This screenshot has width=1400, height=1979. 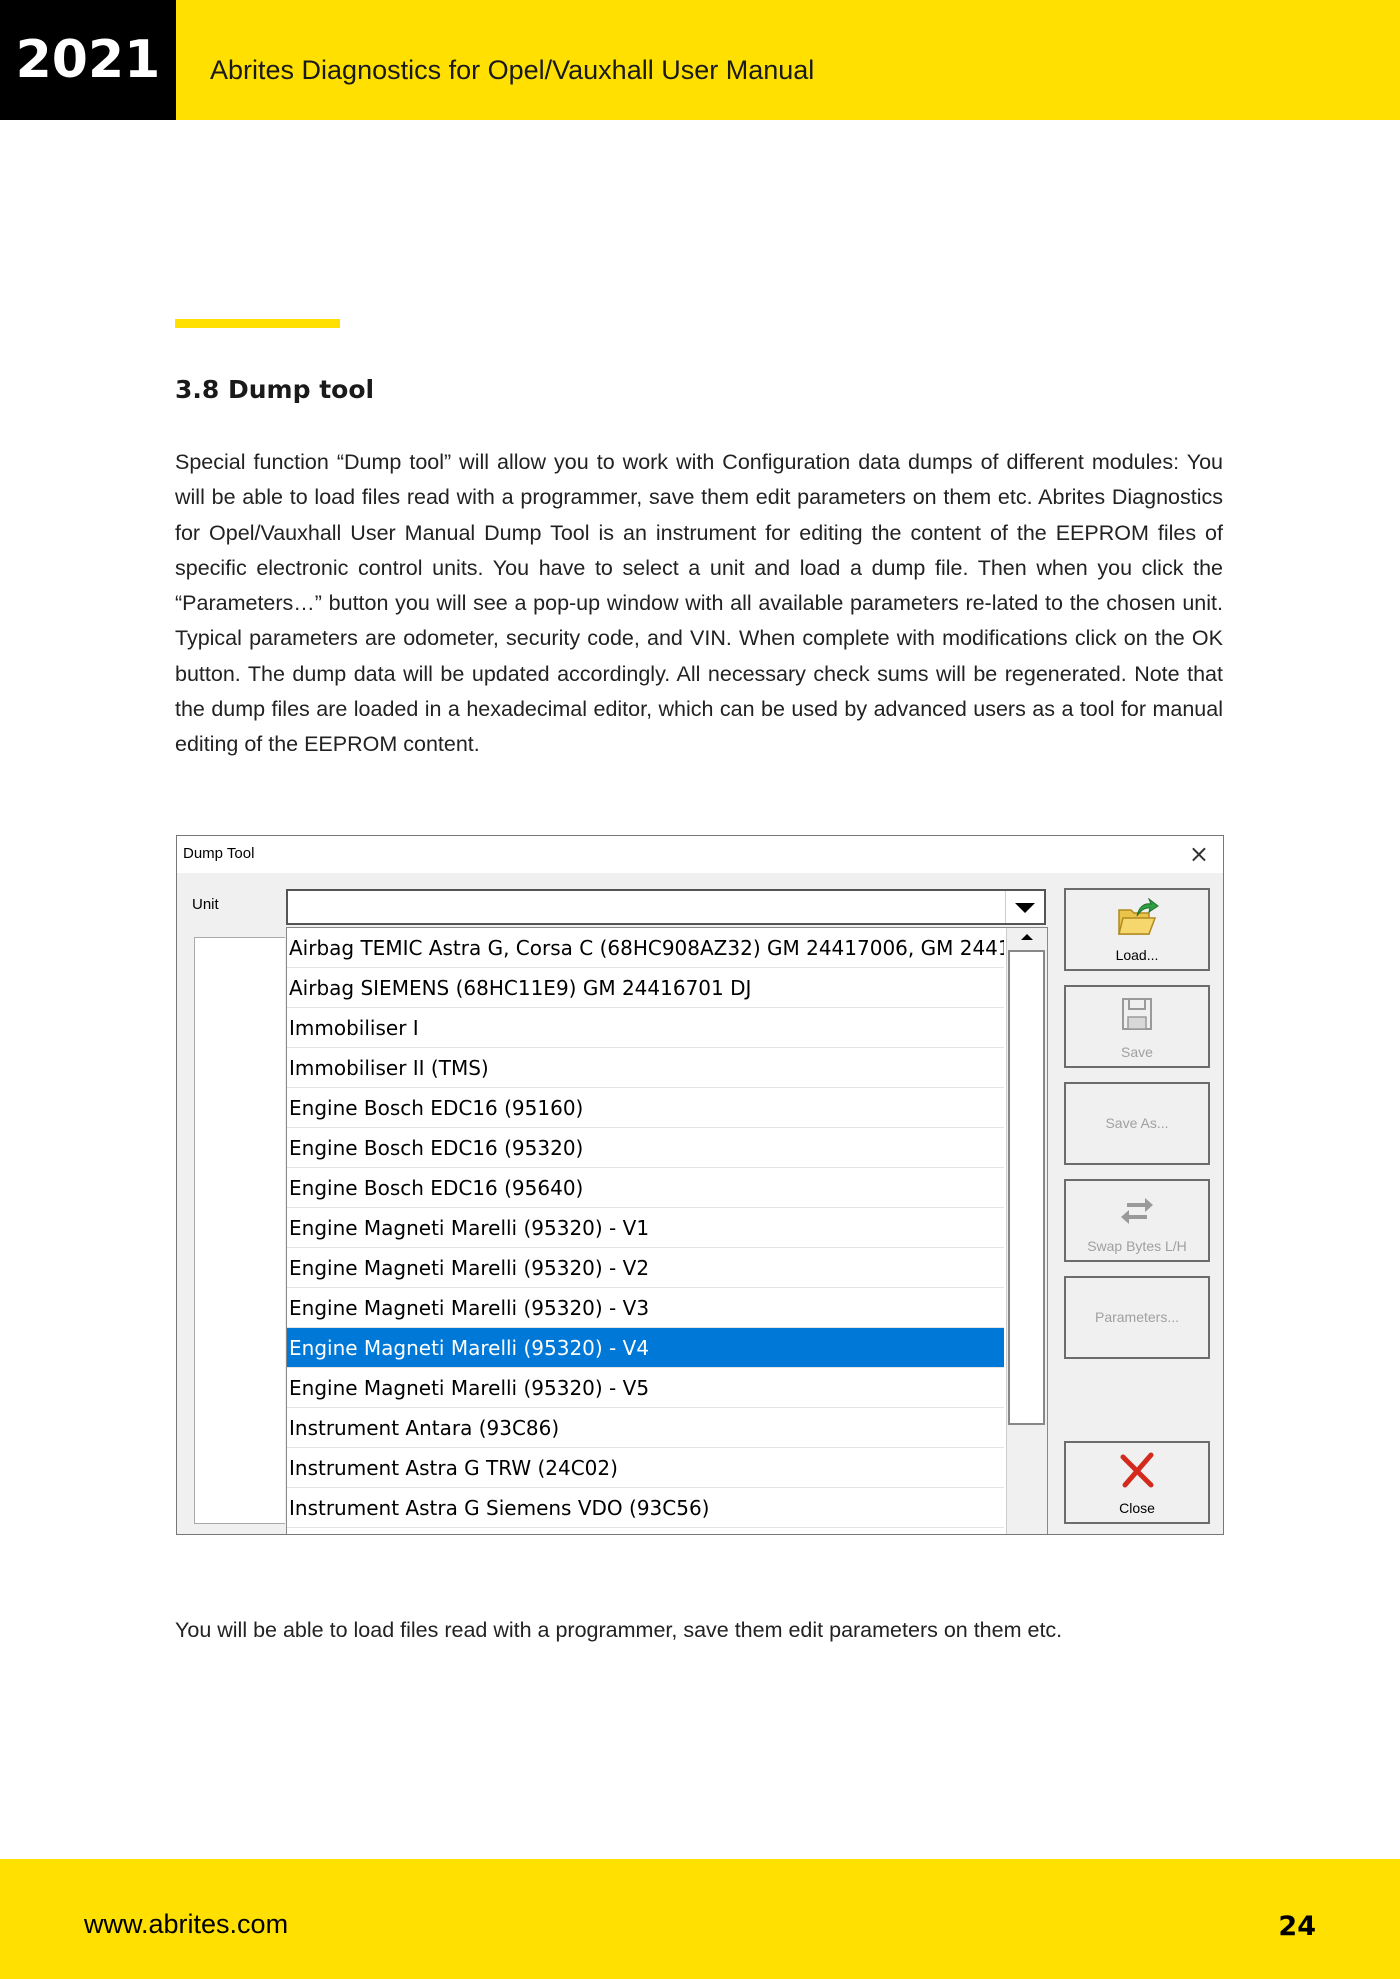 I want to click on unit-option: Engine Magneti Marelli (95320) - V4, so click(x=645, y=1348).